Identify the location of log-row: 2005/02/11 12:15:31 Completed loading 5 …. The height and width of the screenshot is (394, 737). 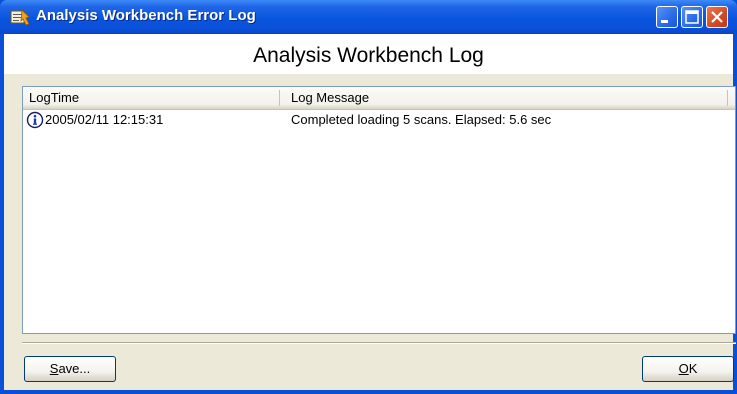
(379, 120).